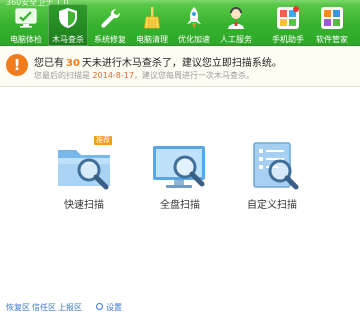 The height and width of the screenshot is (314, 360). I want to click on tab-optimize: 优化加速, so click(194, 25).